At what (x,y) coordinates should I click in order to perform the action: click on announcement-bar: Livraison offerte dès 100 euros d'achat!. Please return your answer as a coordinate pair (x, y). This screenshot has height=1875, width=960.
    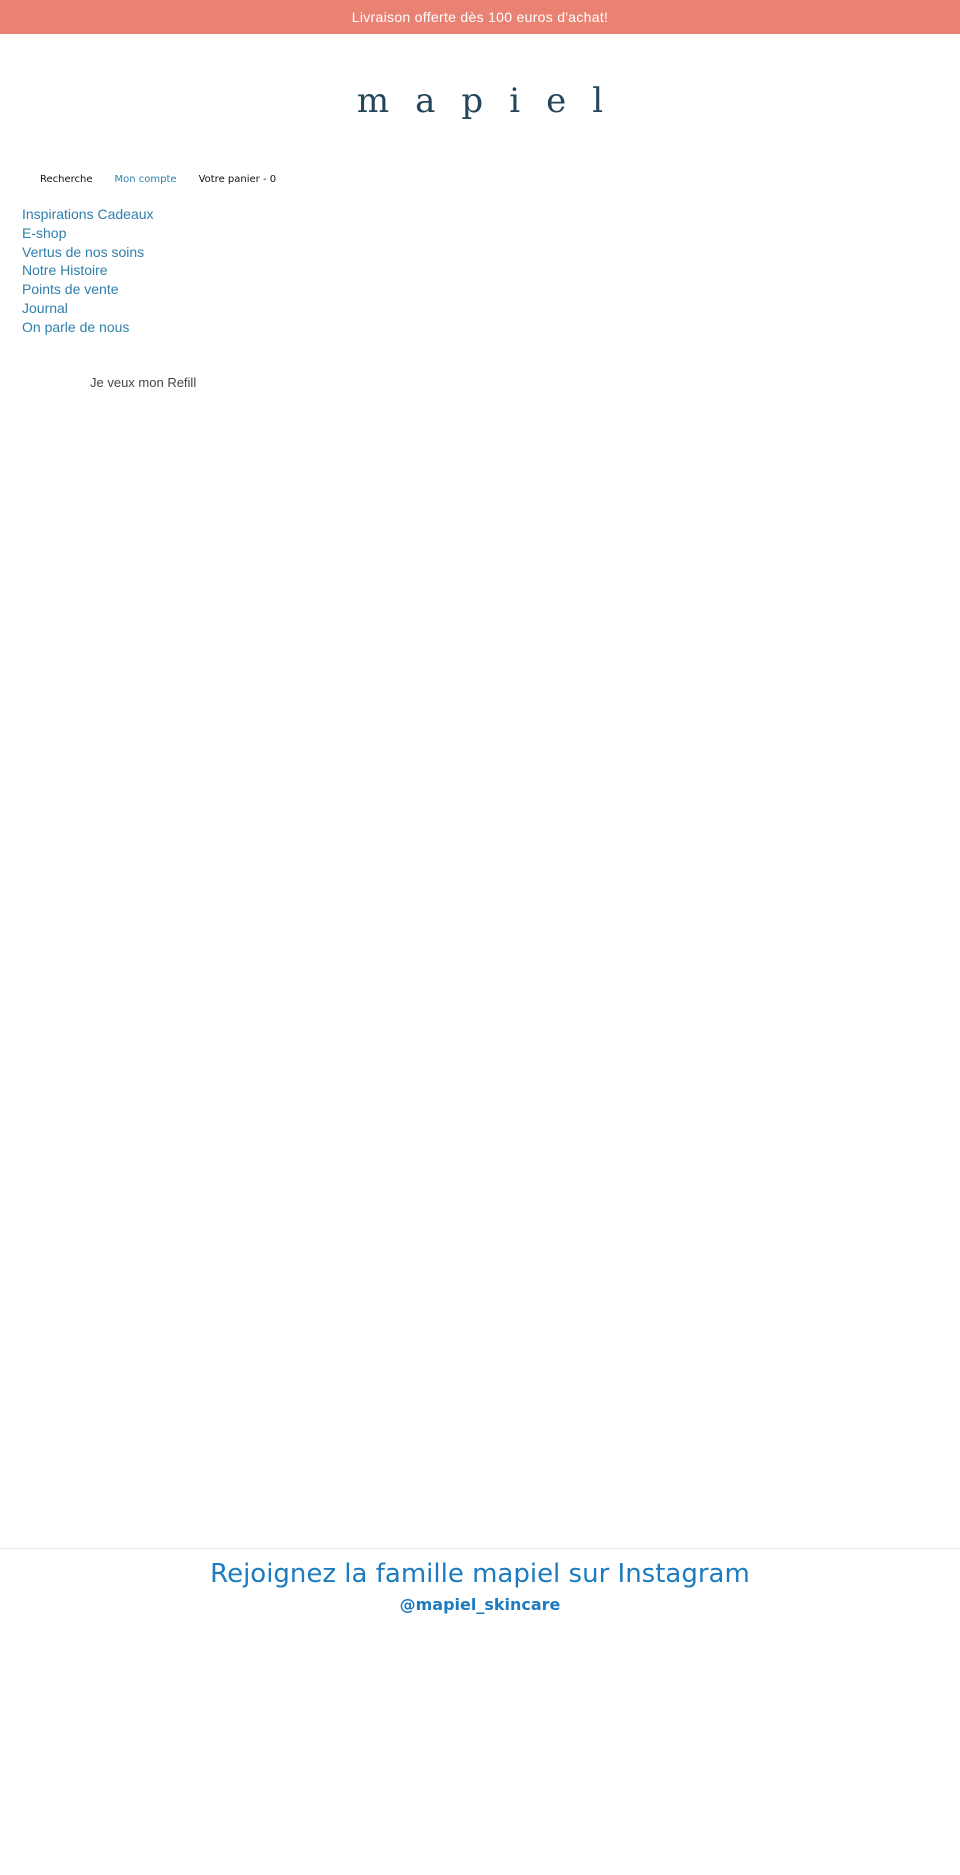
    Looking at the image, I should click on (480, 17).